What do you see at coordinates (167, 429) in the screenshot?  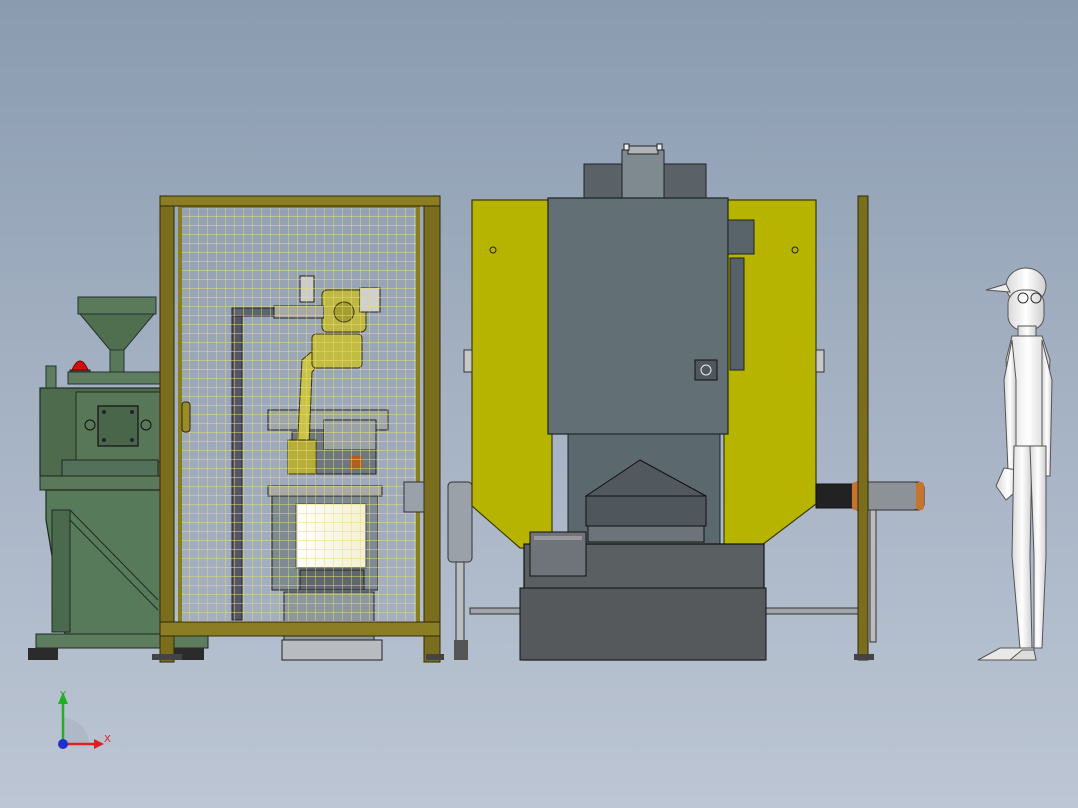 I see `cell-post-left` at bounding box center [167, 429].